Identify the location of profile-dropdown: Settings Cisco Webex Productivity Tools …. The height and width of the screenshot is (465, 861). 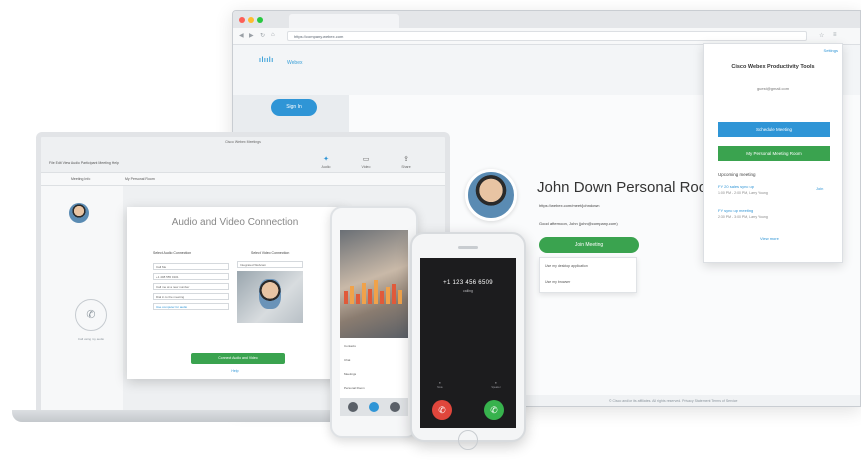
(773, 153).